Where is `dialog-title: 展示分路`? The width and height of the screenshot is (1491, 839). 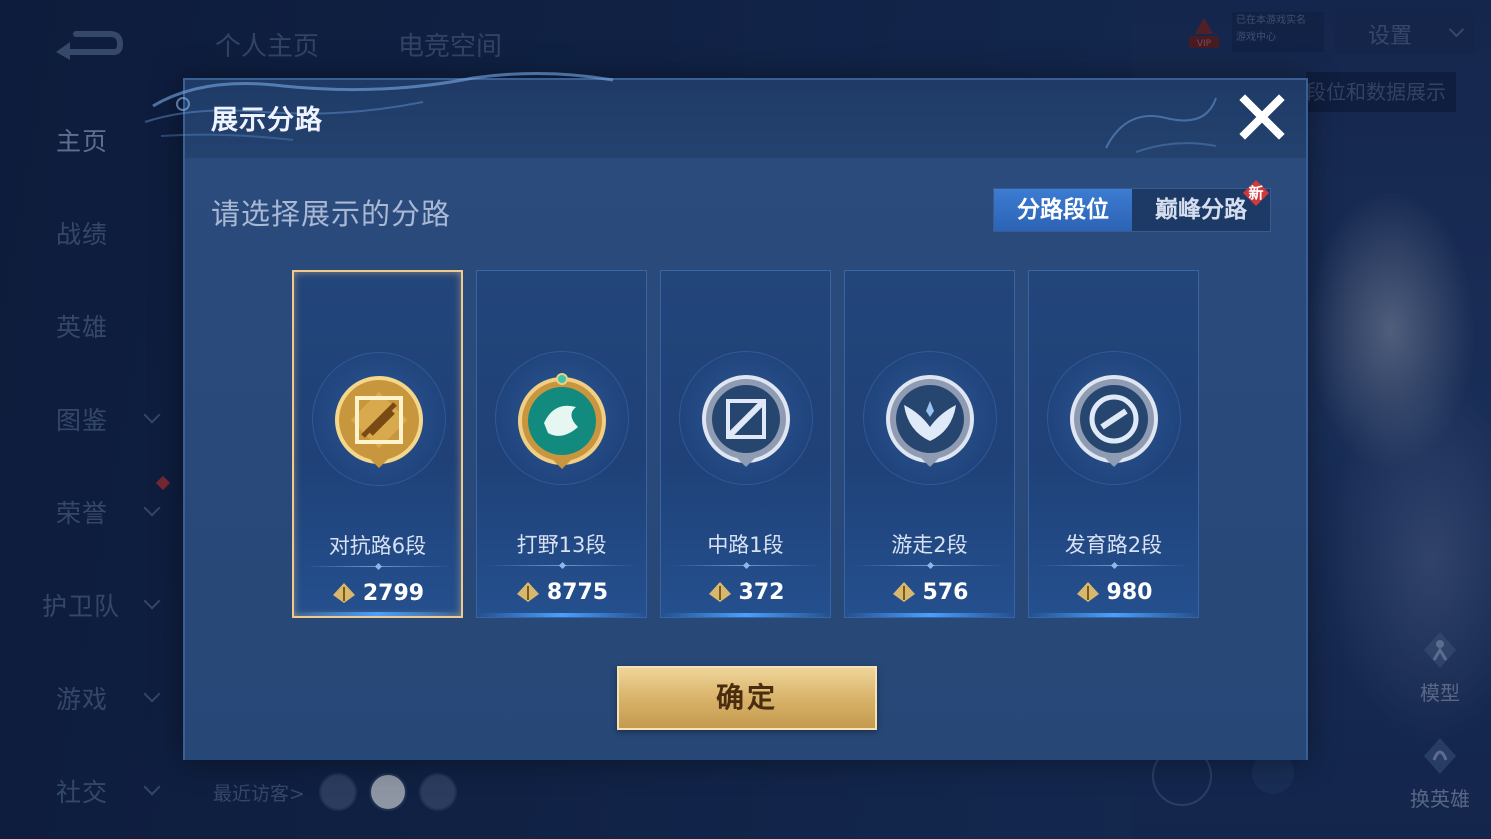
dialog-title: 展示分路 is located at coordinates (267, 120).